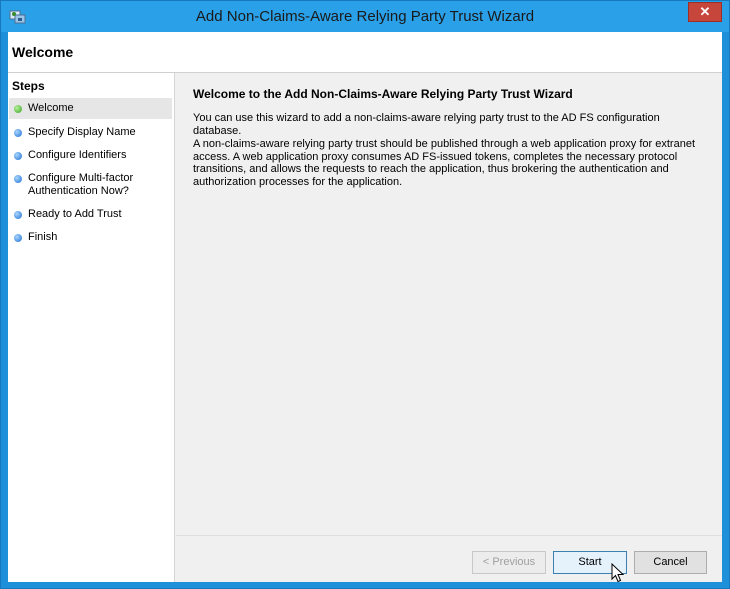 Image resolution: width=730 pixels, height=589 pixels. Describe the element at coordinates (618, 573) in the screenshot. I see `mouse-pointer-icon` at that location.